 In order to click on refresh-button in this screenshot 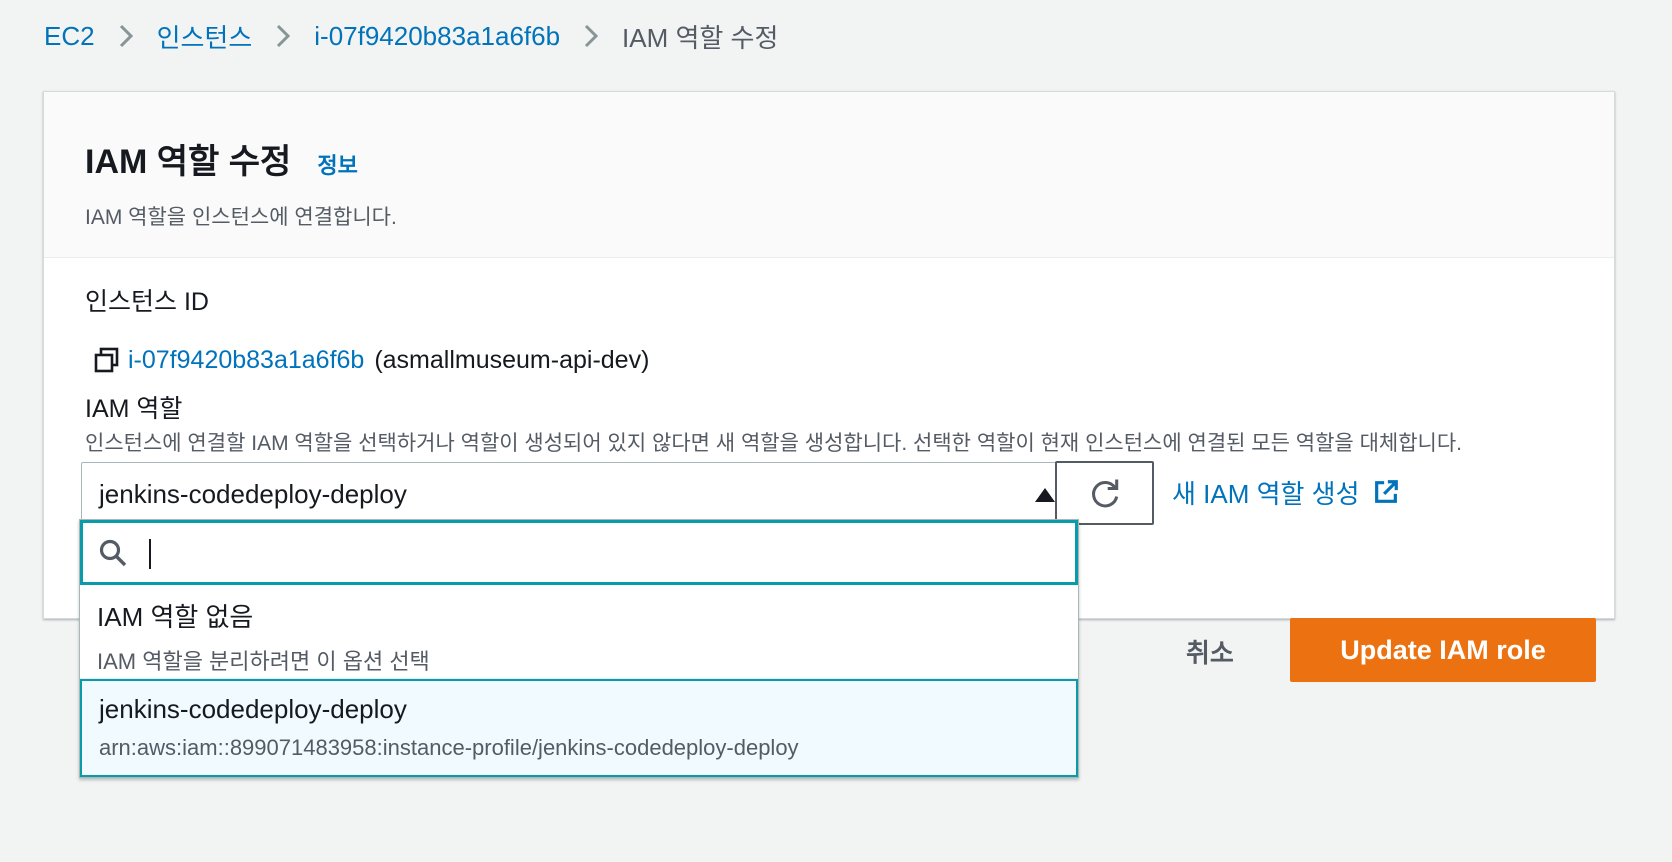, I will do `click(1104, 493)`.